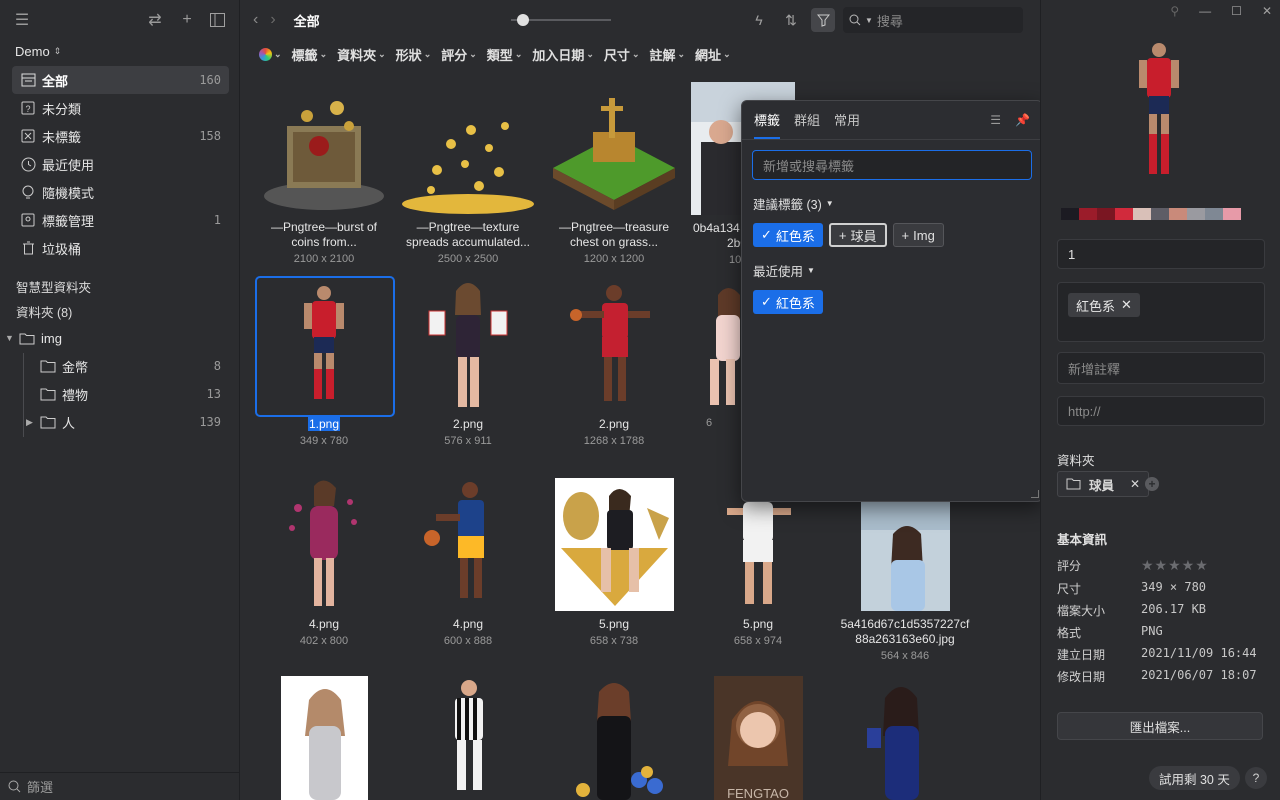 The width and height of the screenshot is (1280, 800). Describe the element at coordinates (40, 786) in the screenshot. I see `filter-input: 篩選` at that location.